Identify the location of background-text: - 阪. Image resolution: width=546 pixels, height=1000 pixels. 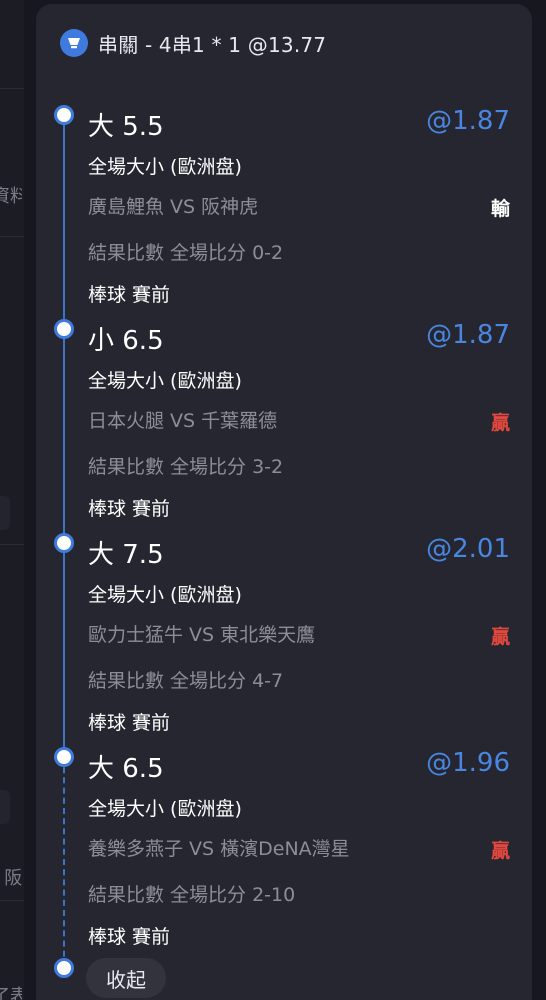
(11, 878).